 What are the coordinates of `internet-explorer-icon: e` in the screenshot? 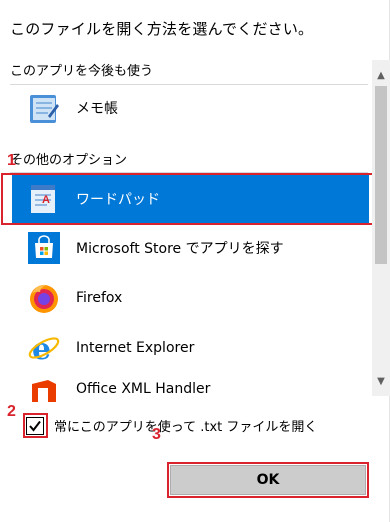 It's located at (44, 348).